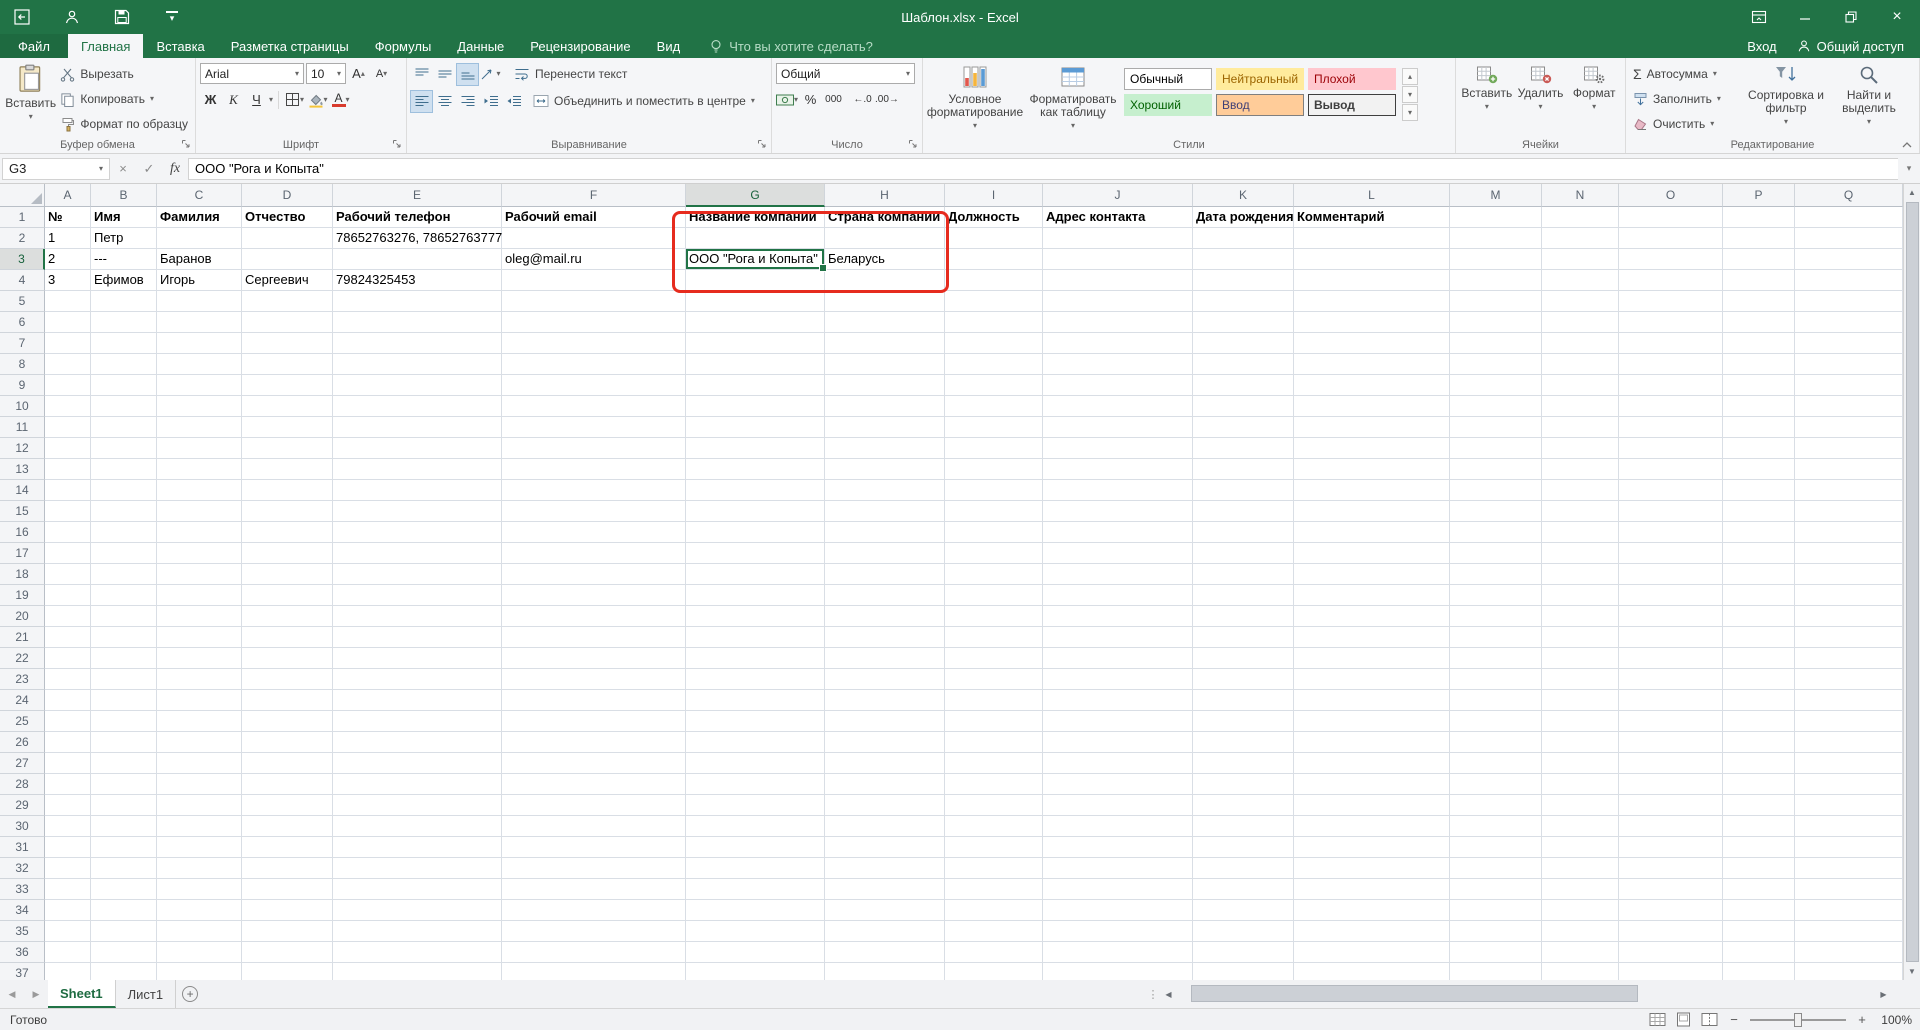 This screenshot has width=1920, height=1030. Describe the element at coordinates (124, 99) in the screenshot. I see `copy-button: Копировать ▾` at that location.